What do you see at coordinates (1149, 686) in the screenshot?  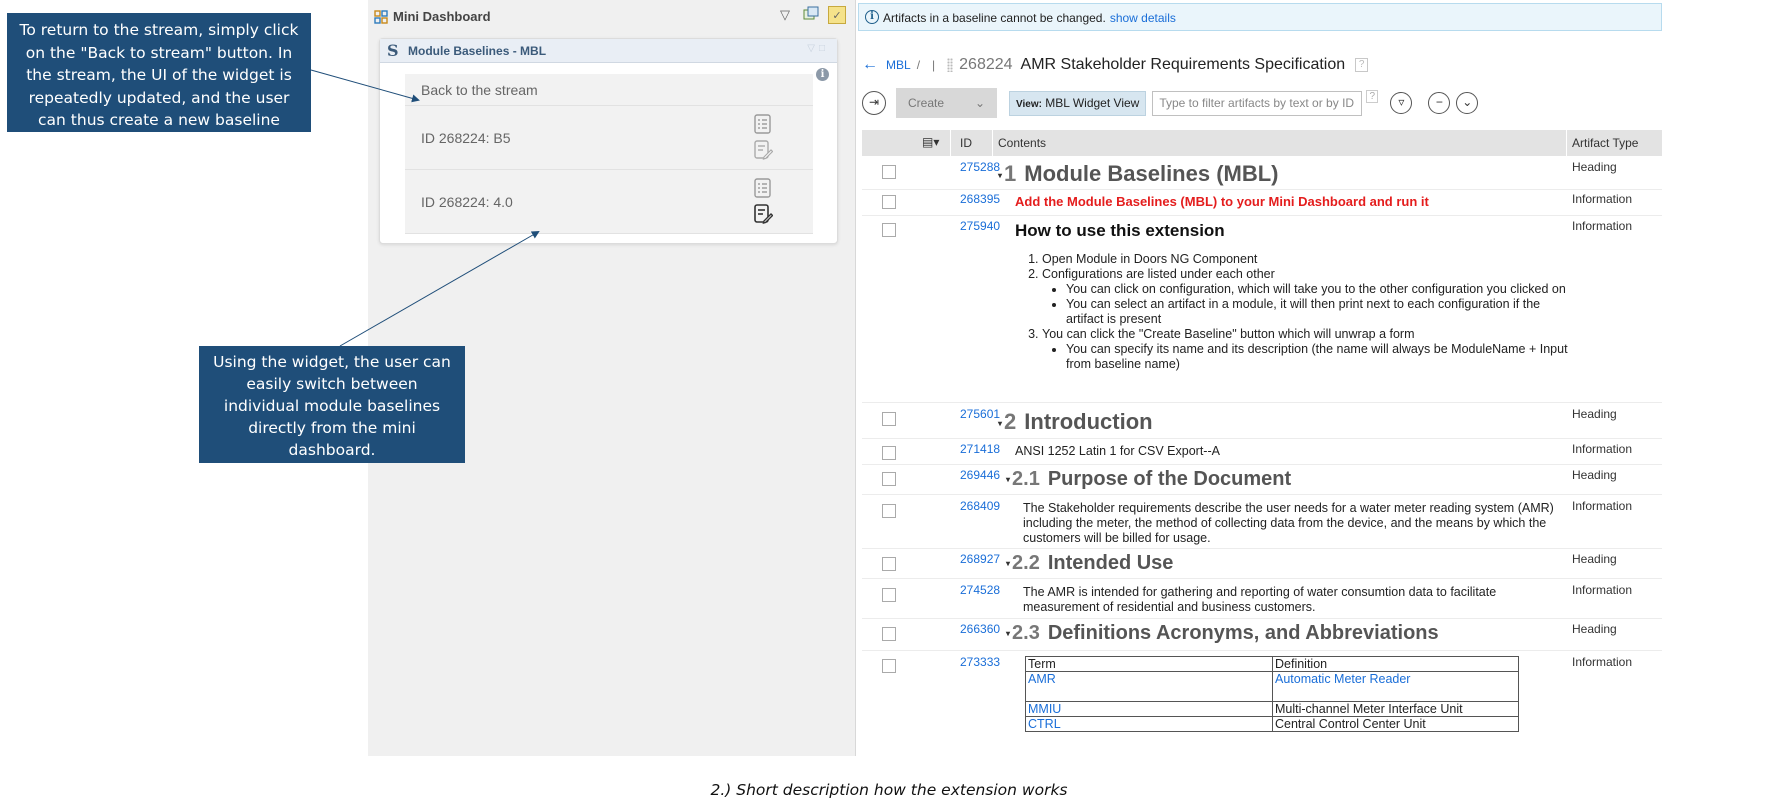 I see `term-link: AMR` at bounding box center [1149, 686].